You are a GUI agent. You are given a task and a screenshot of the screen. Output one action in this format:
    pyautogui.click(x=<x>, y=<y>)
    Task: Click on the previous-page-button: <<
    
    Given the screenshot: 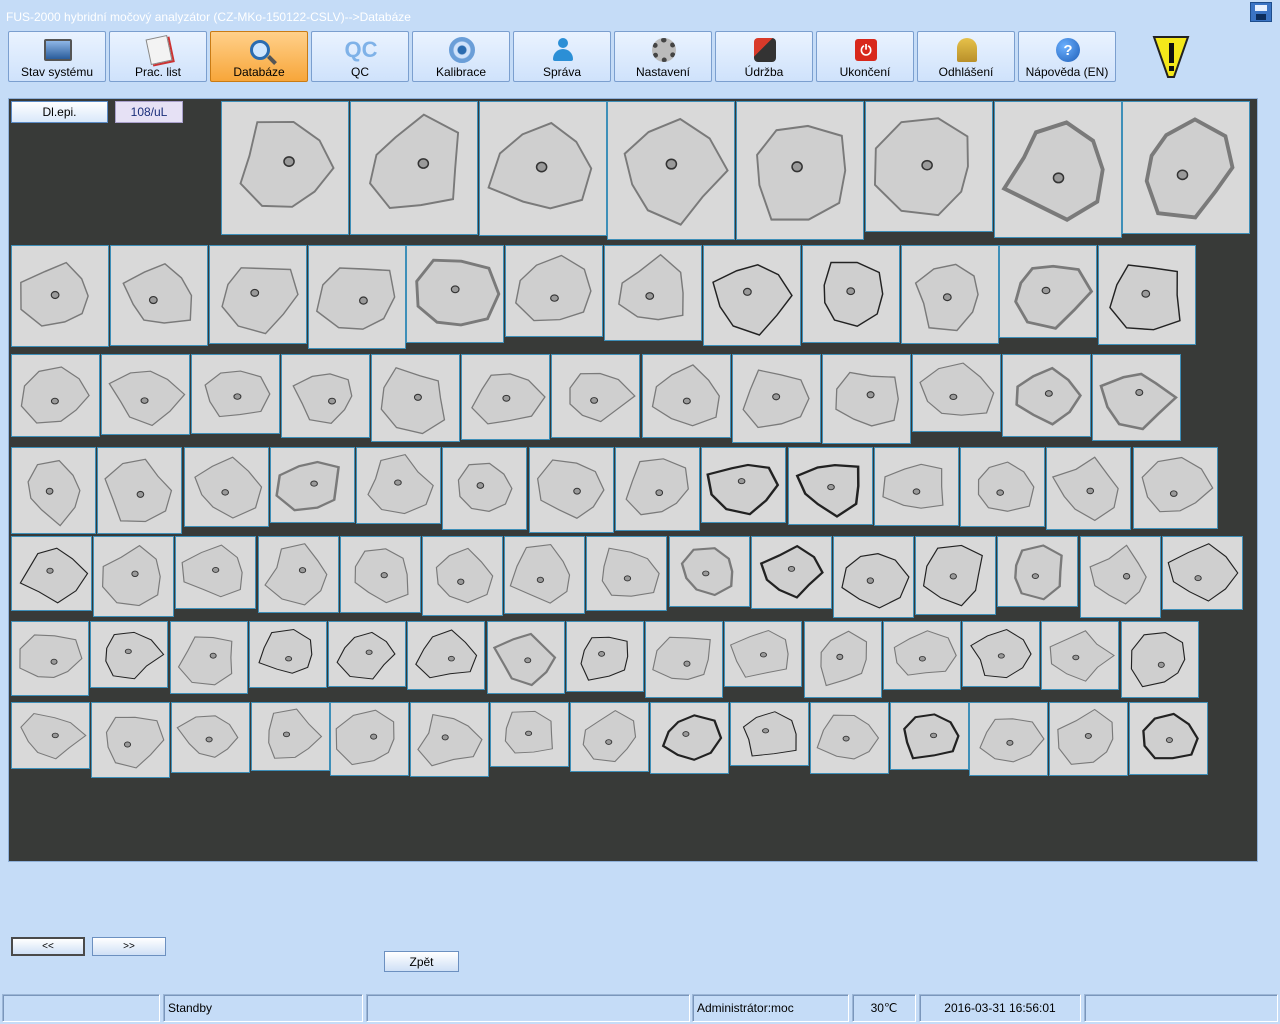 What is the action you would take?
    pyautogui.click(x=48, y=946)
    